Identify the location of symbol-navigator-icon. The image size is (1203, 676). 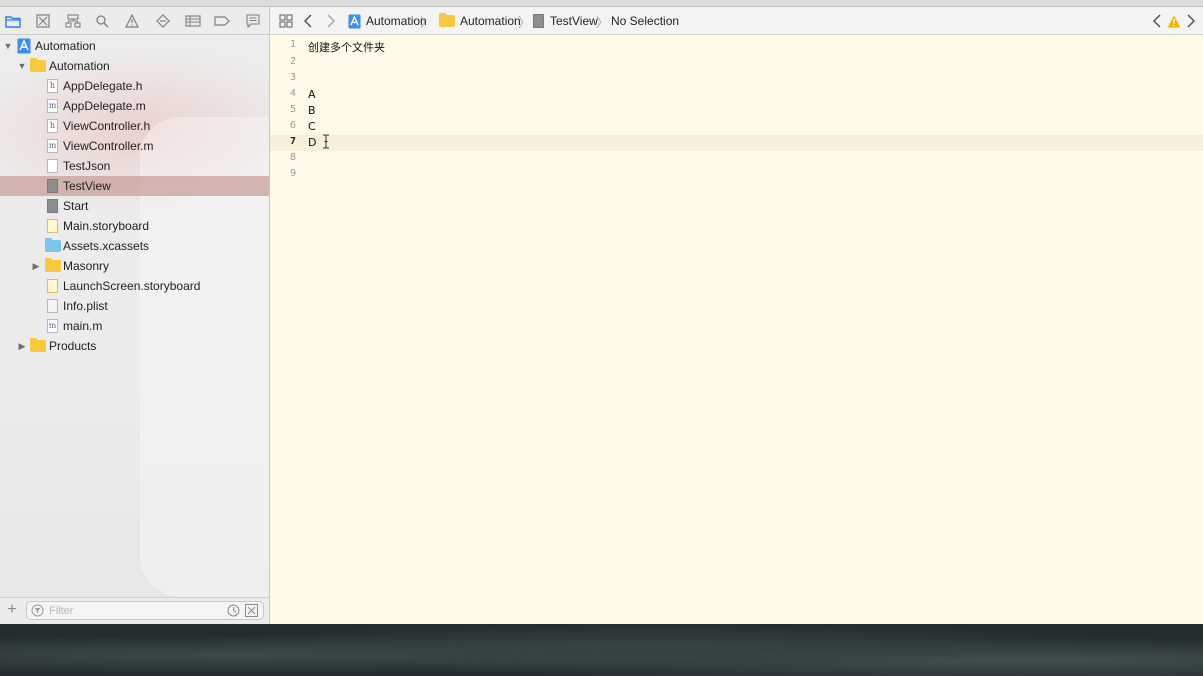
(73, 21).